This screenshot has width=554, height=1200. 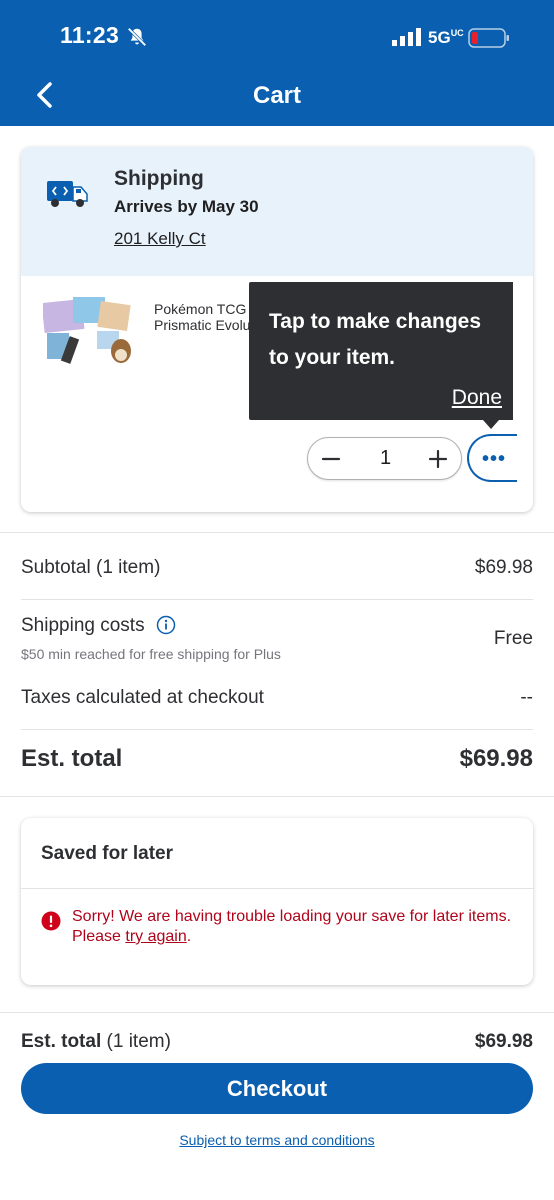 I want to click on info-icon, so click(x=166, y=625).